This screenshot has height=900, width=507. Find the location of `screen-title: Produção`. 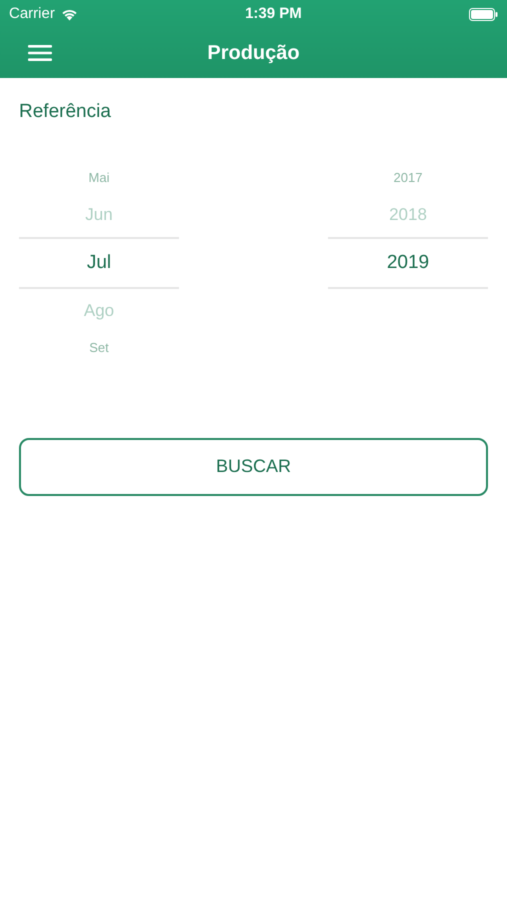

screen-title: Produção is located at coordinates (253, 53).